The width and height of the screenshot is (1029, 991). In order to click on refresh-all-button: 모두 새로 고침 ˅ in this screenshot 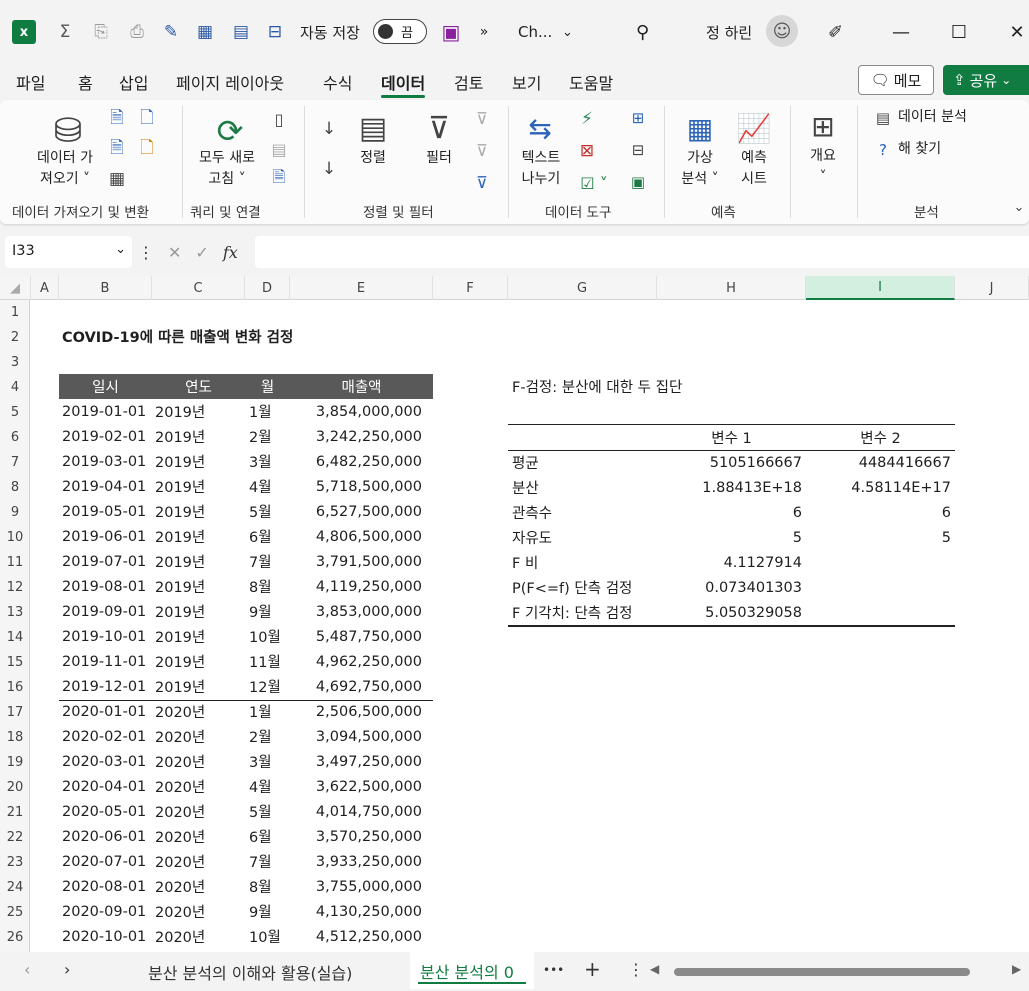, I will do `click(227, 169)`.